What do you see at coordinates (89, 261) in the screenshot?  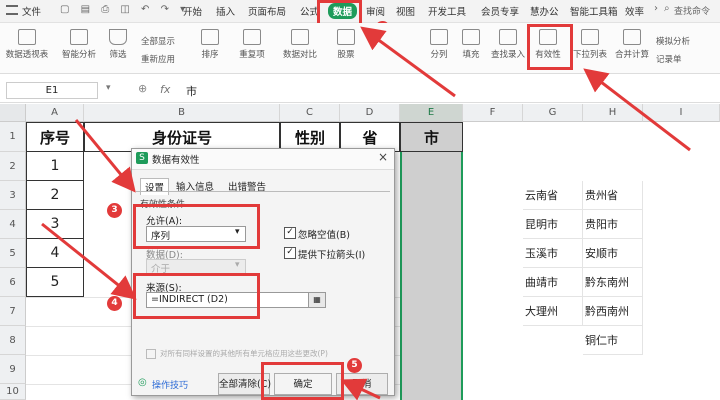 I see `arrow-step4` at bounding box center [89, 261].